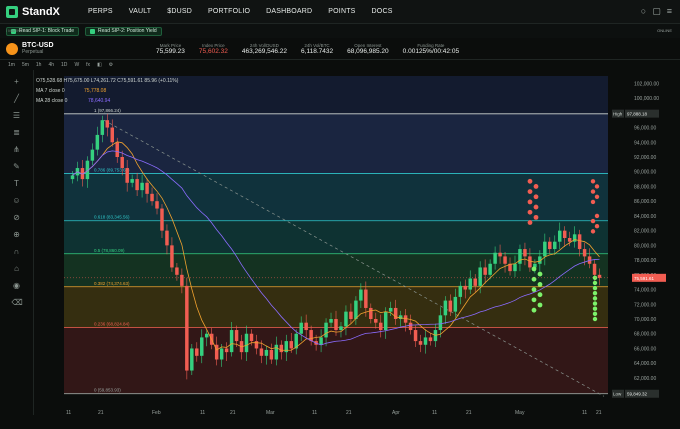  Describe the element at coordinates (17, 82) in the screenshot. I see `crosshair-icon: +` at that location.